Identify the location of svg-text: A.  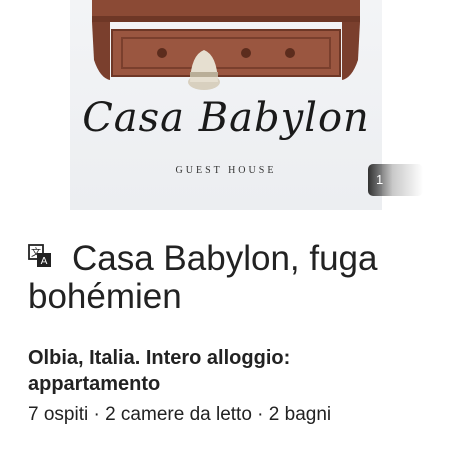
(44, 261).